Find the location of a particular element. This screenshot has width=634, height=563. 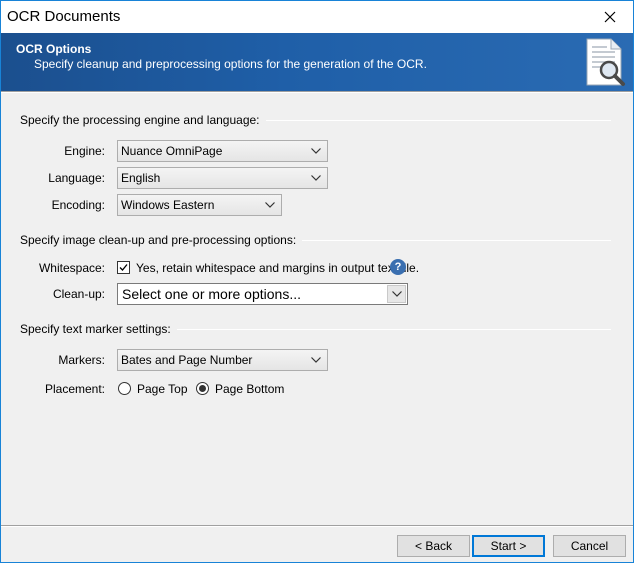

checkmark-icon is located at coordinates (123, 267).